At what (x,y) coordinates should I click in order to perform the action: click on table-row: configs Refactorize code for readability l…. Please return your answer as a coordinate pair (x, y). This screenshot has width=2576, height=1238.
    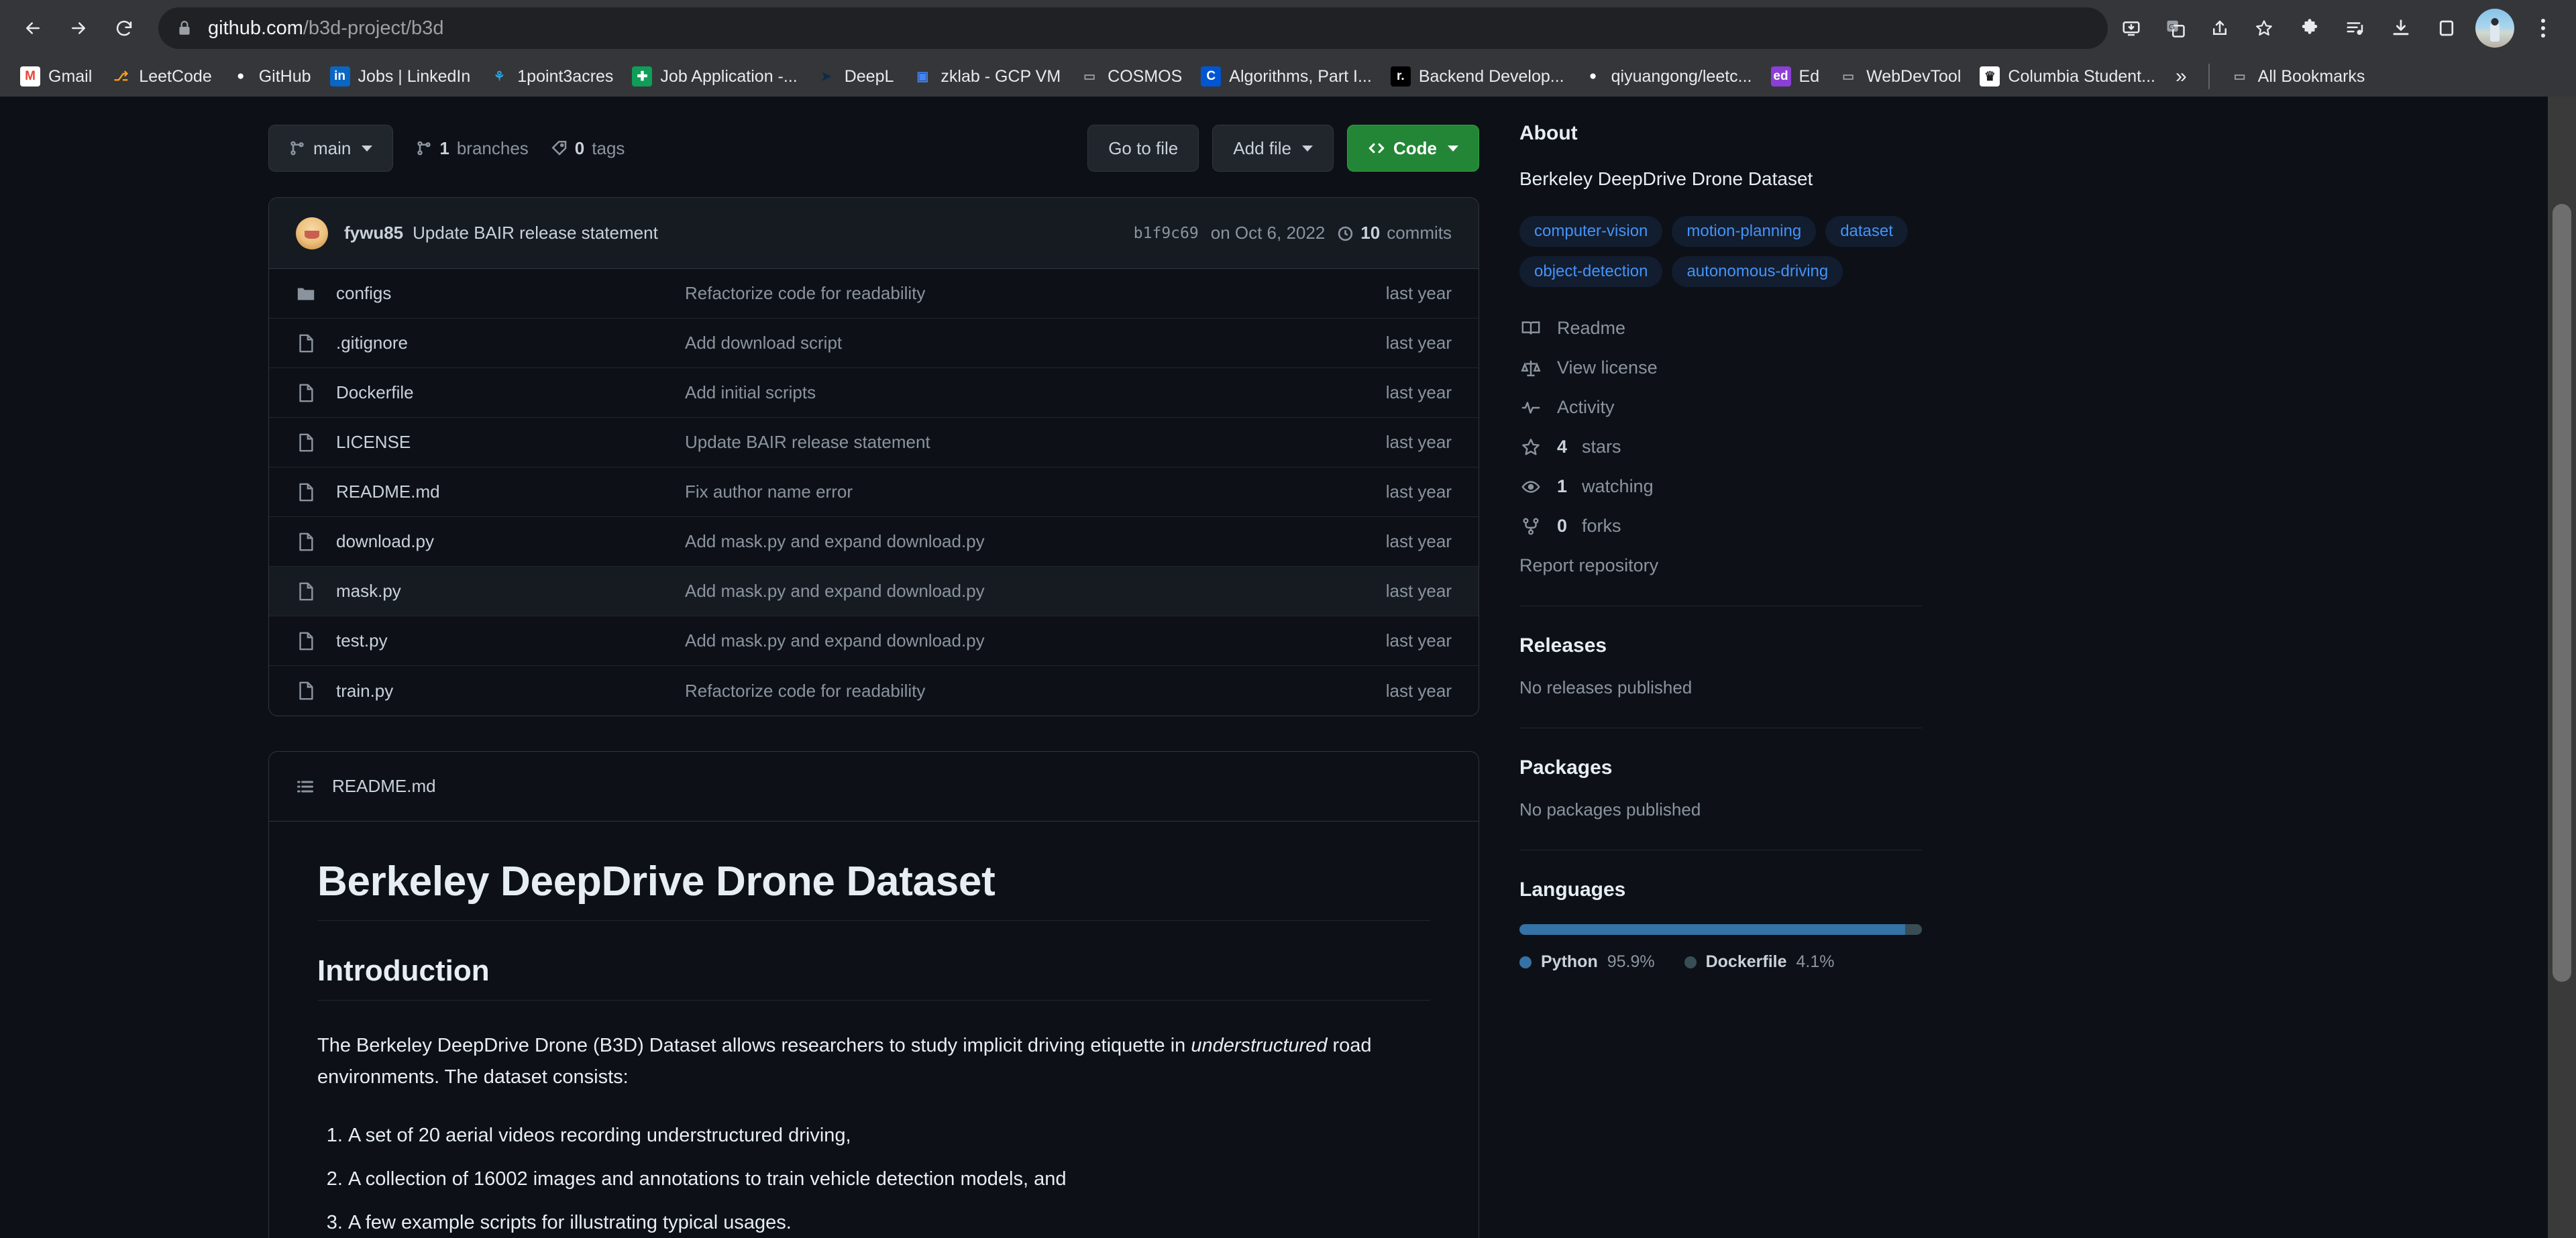
    Looking at the image, I should click on (874, 294).